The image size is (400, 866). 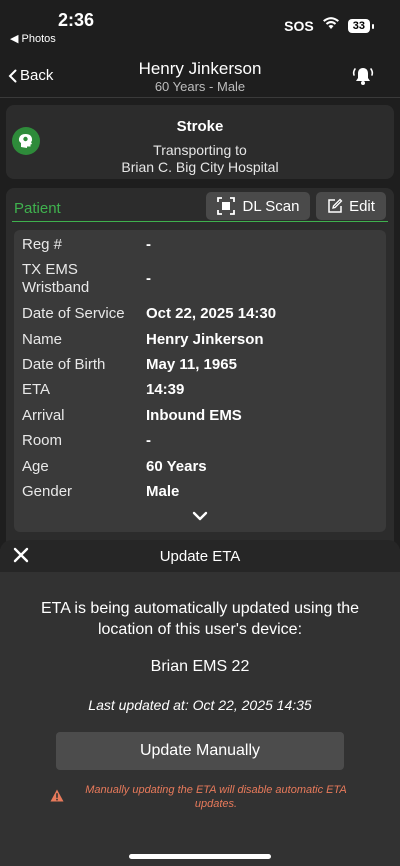 I want to click on field-value: Oct 22, 2025 14:30, so click(x=211, y=313).